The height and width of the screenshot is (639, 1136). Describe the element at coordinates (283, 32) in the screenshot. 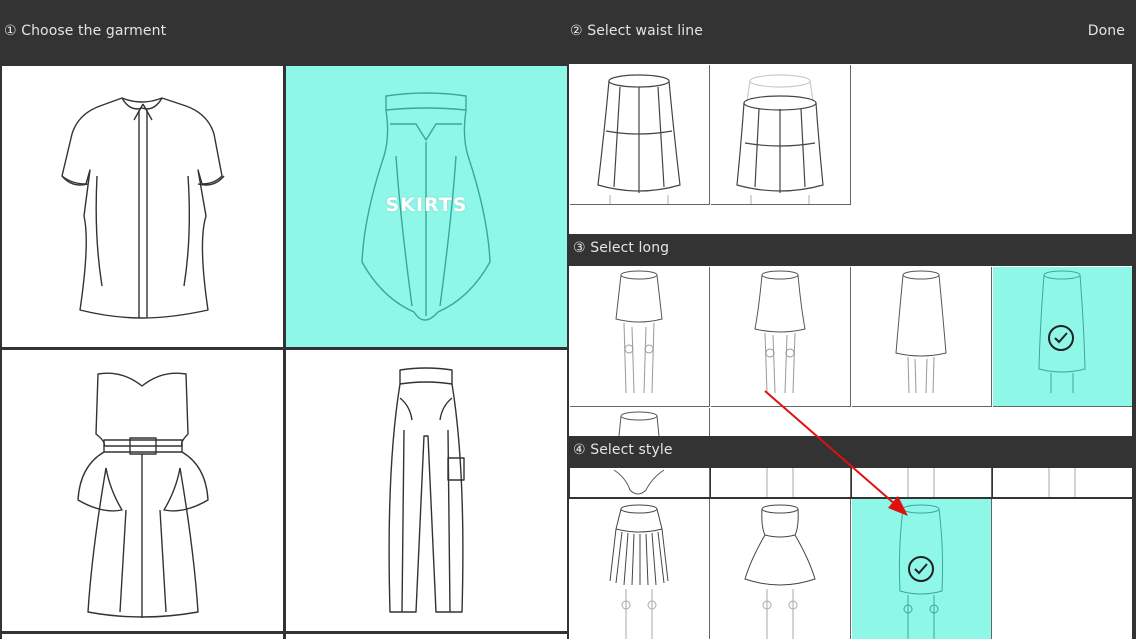

I see `header-left: ① Choose the garment` at that location.